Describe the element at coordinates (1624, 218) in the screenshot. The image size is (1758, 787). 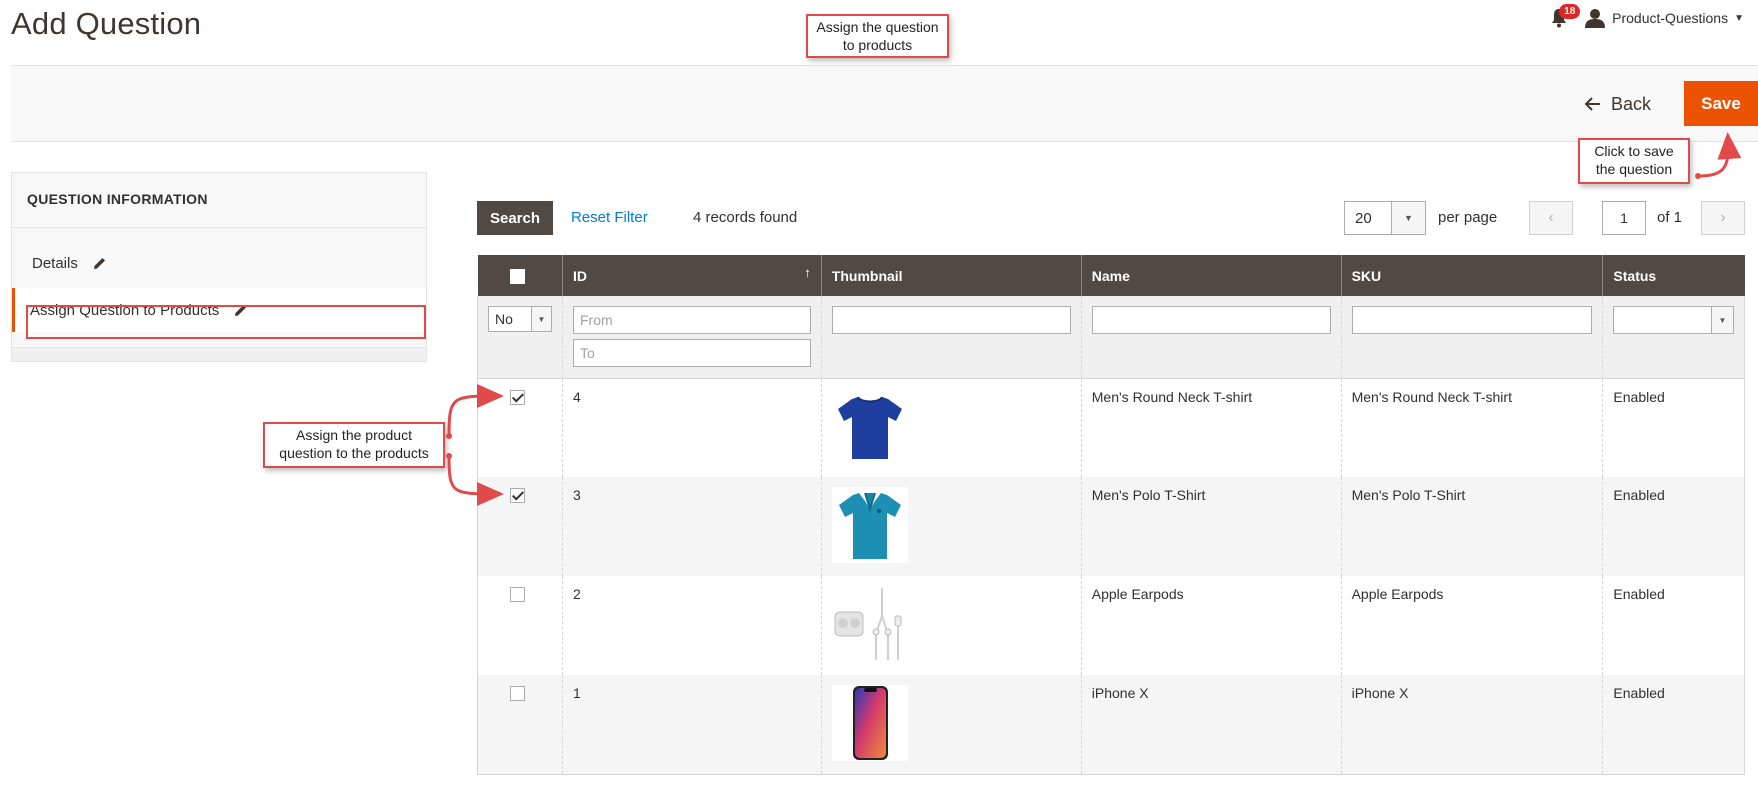
I see `page-number-input: 1` at that location.